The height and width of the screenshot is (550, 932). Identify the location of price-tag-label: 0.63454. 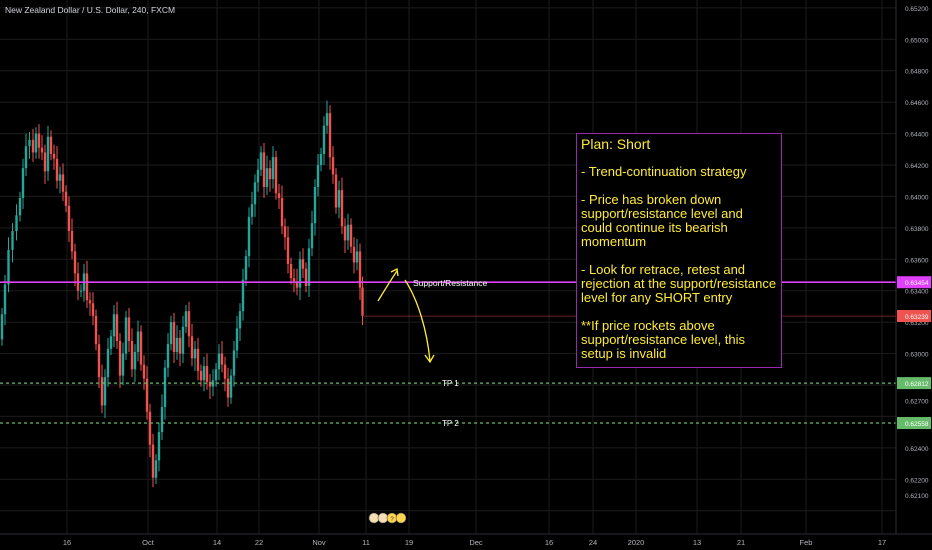
(917, 283).